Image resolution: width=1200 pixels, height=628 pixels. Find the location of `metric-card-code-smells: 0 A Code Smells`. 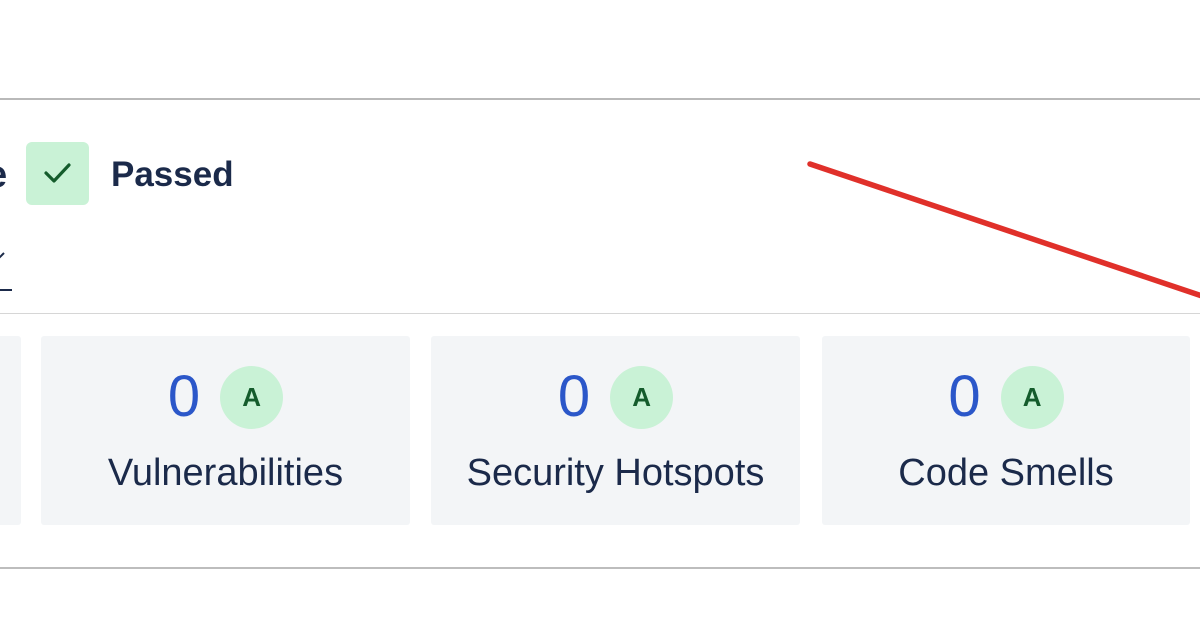

metric-card-code-smells: 0 A Code Smells is located at coordinates (1006, 430).